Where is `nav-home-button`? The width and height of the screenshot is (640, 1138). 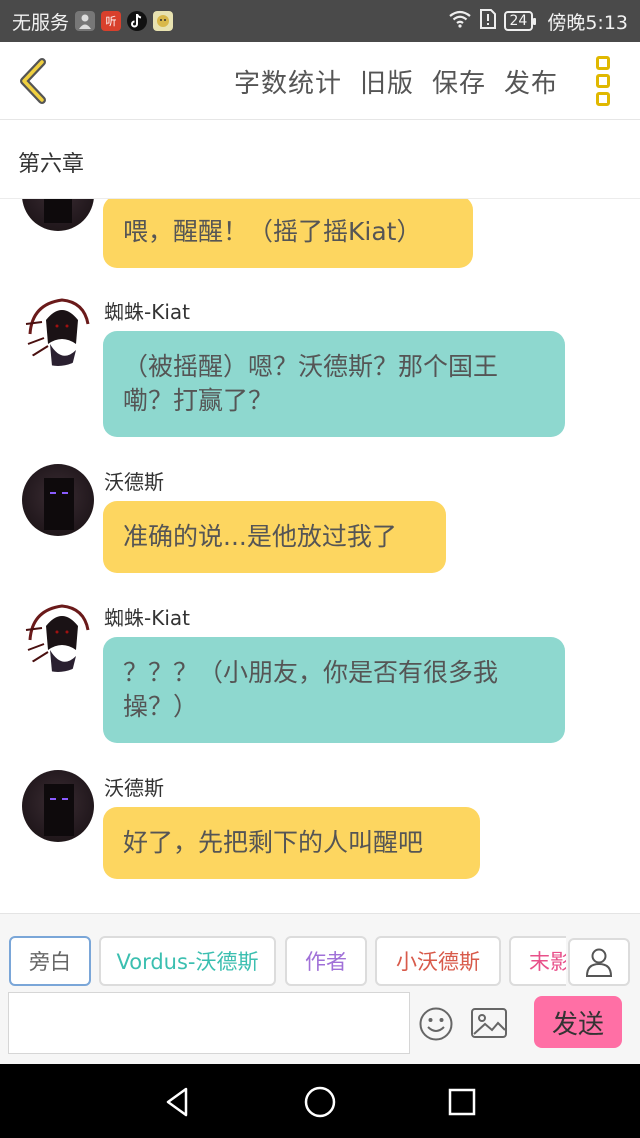 nav-home-button is located at coordinates (320, 1102).